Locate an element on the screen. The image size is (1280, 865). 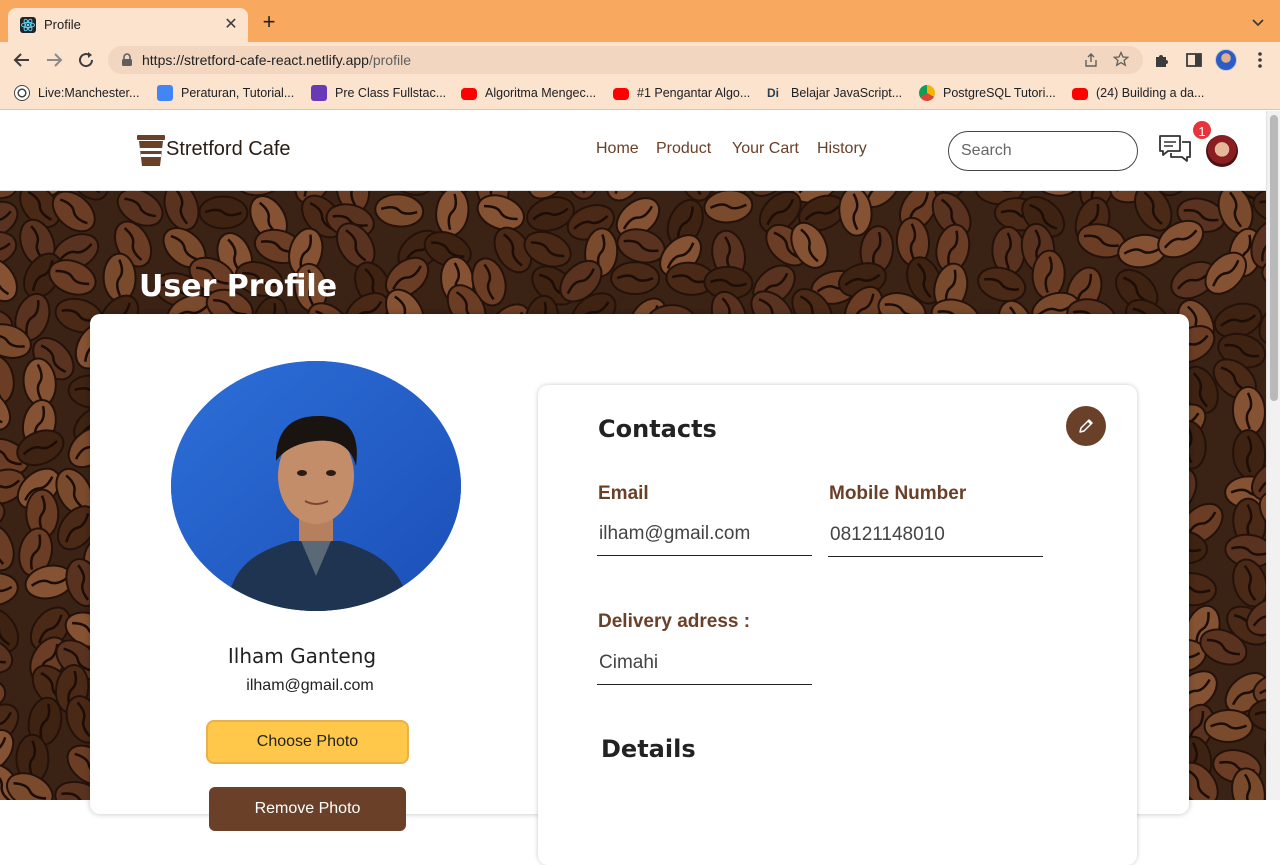
edit-button is located at coordinates (1086, 426).